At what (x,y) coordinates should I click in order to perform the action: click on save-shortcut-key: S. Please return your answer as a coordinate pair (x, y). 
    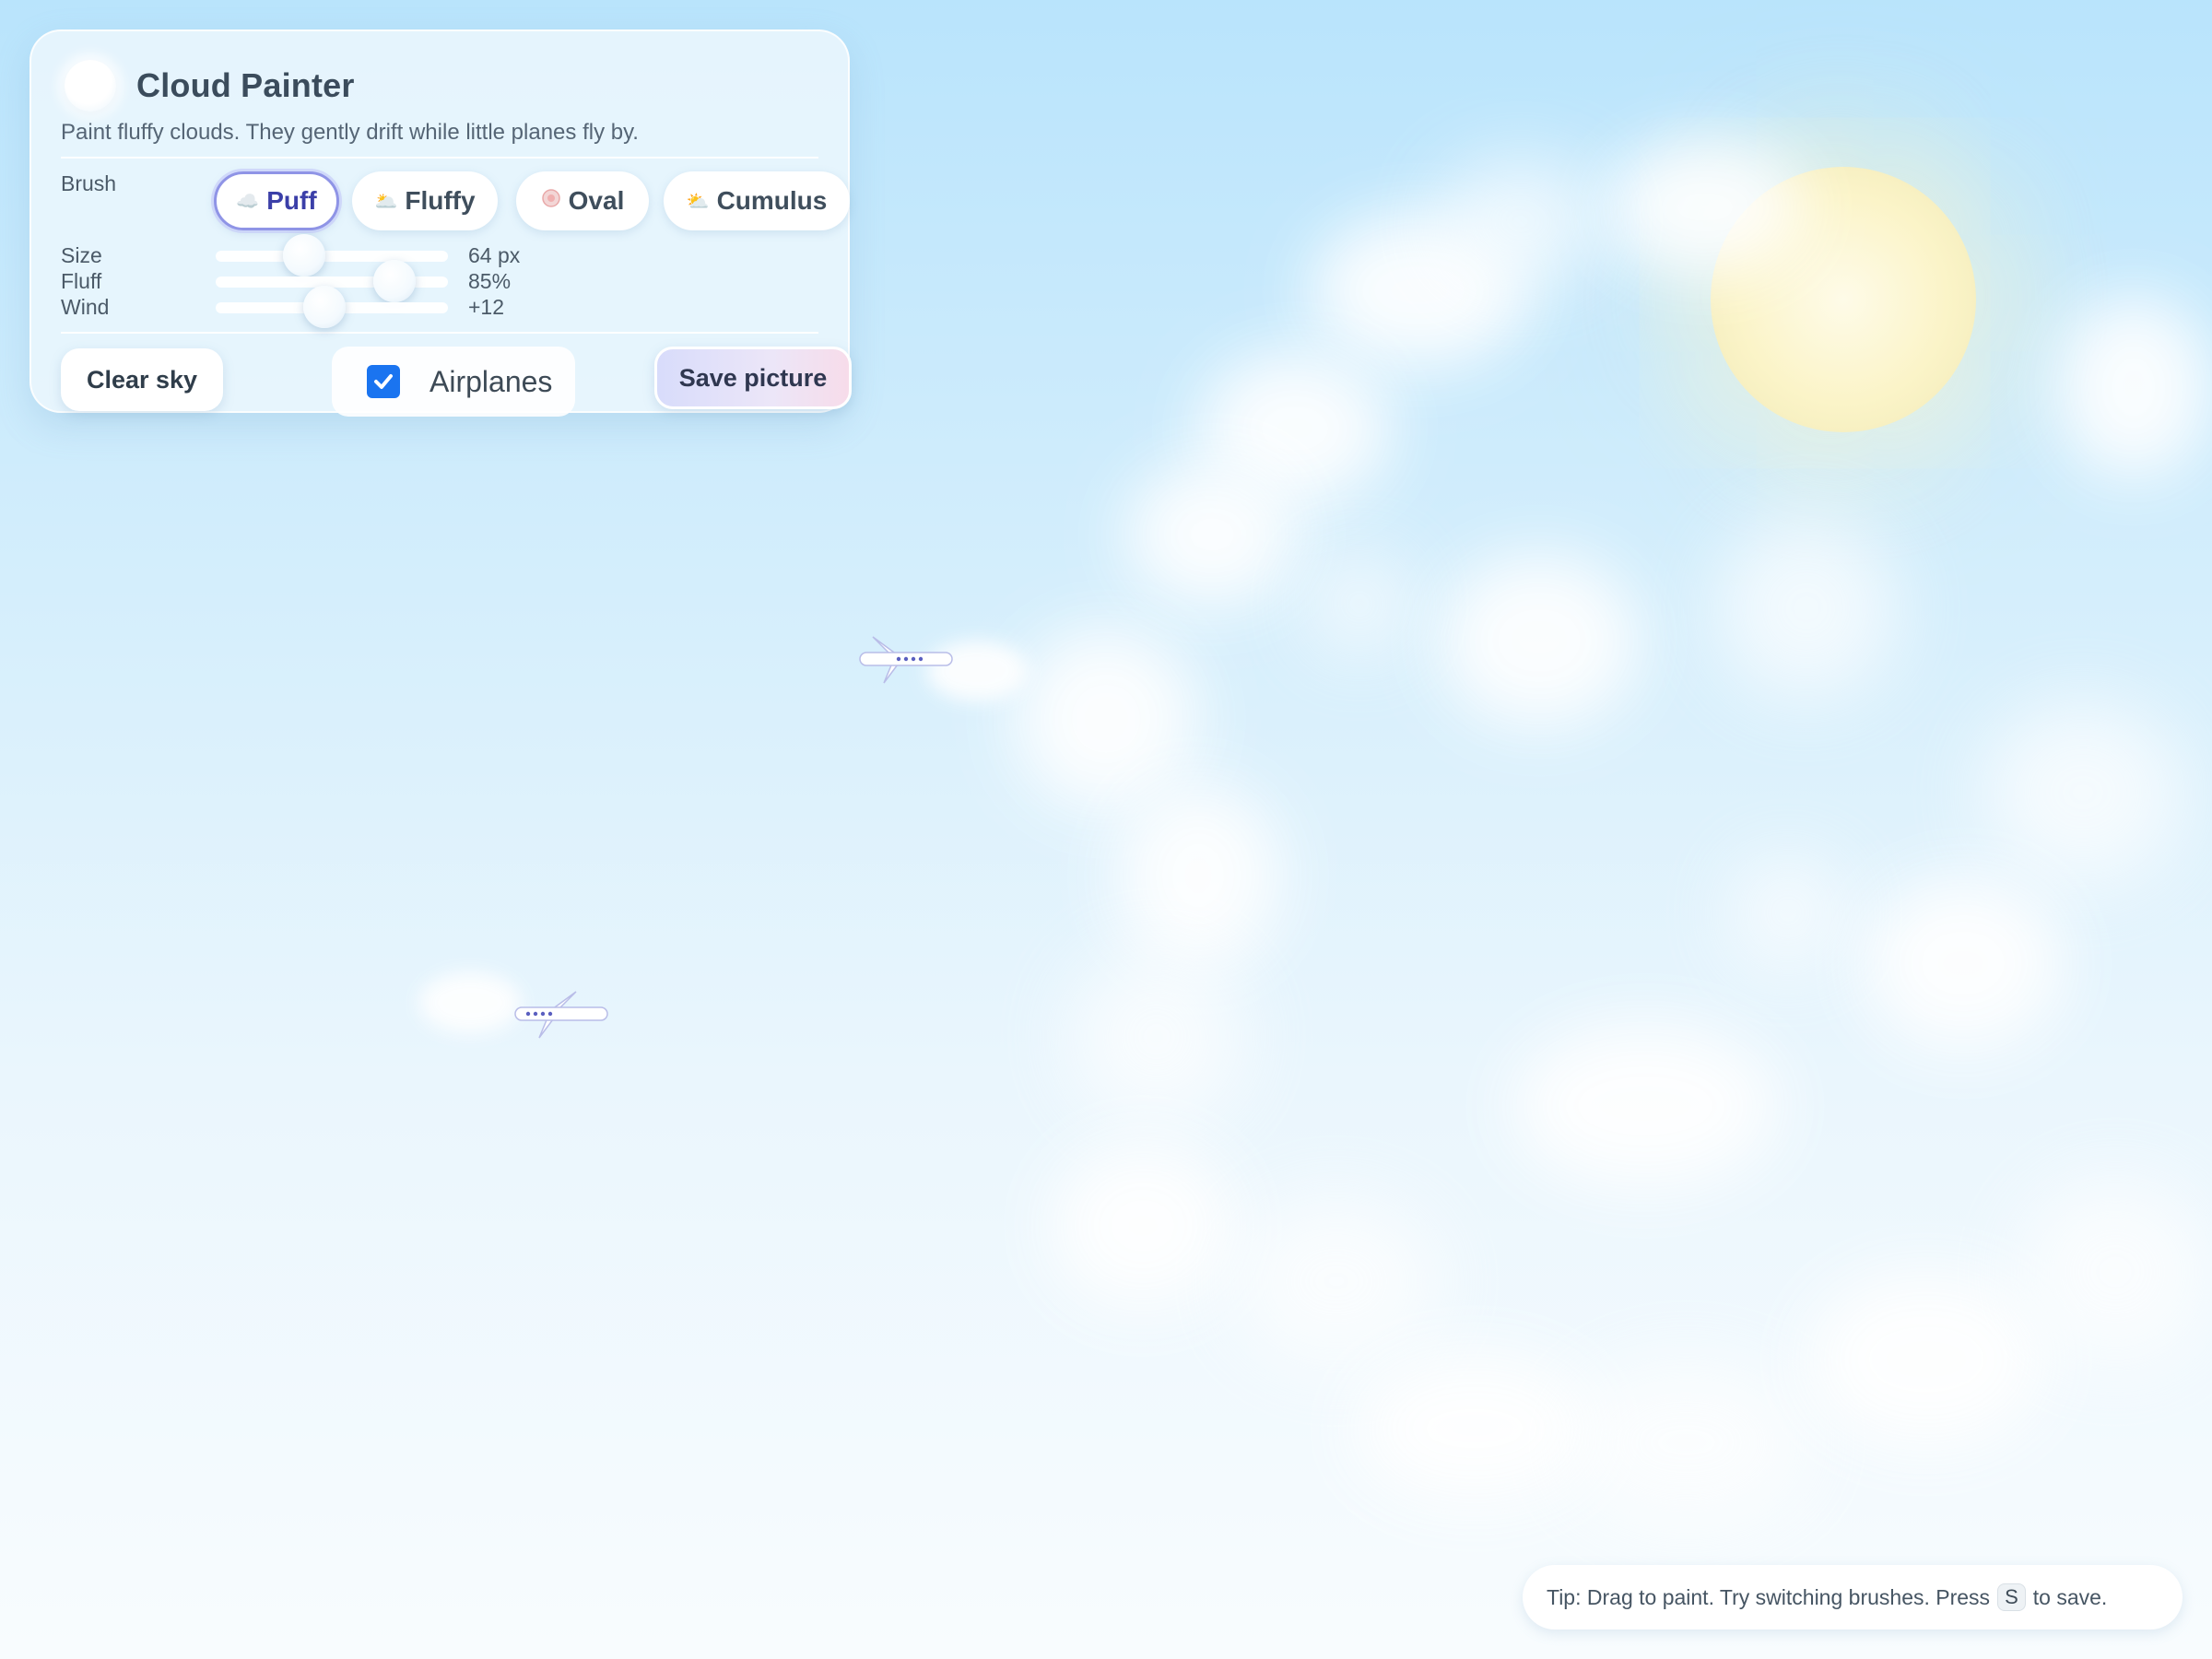
    Looking at the image, I should click on (2011, 1597).